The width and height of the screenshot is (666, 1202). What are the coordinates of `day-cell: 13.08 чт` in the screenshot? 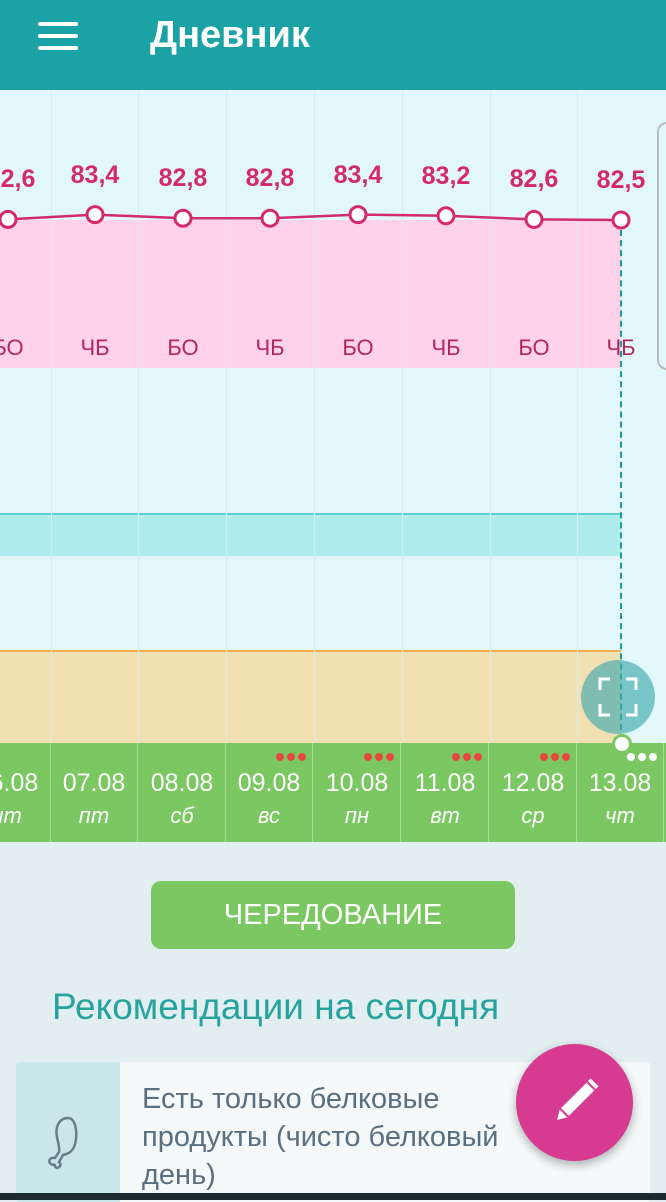 It's located at (620, 792).